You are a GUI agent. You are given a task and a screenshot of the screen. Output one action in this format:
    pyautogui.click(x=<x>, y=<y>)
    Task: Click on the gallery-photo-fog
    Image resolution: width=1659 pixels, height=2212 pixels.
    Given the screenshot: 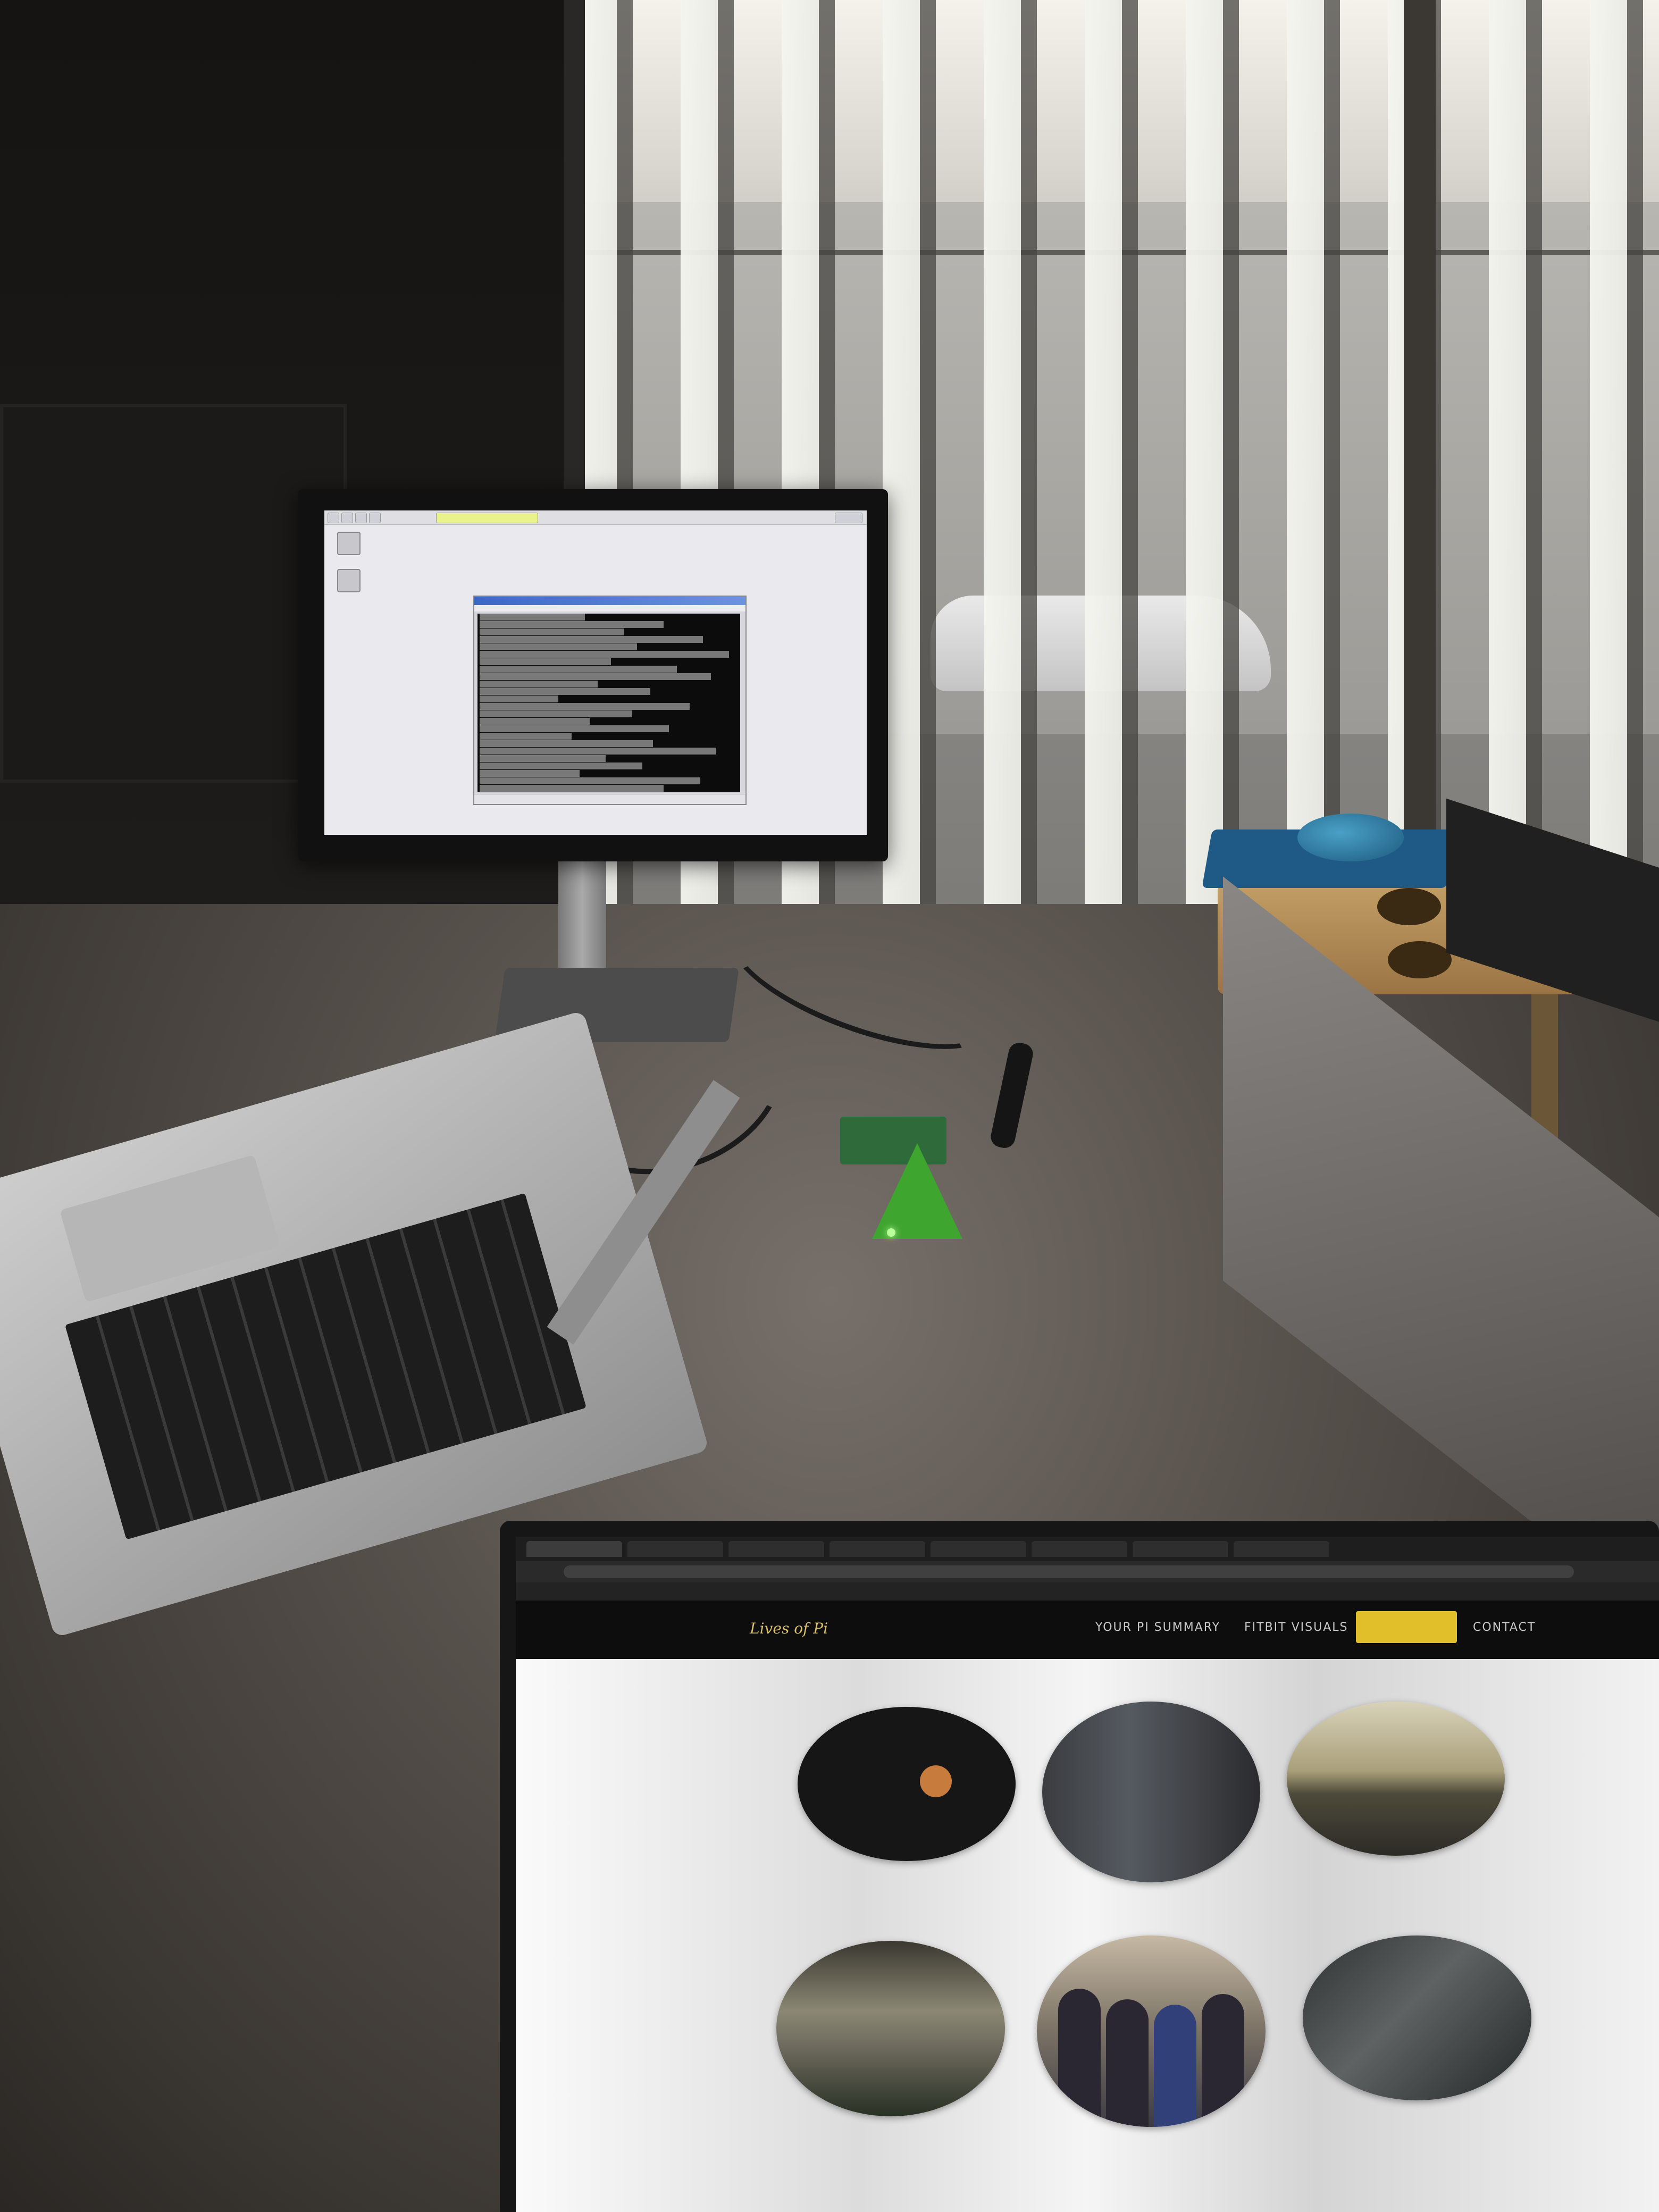 What is the action you would take?
    pyautogui.click(x=890, y=2028)
    